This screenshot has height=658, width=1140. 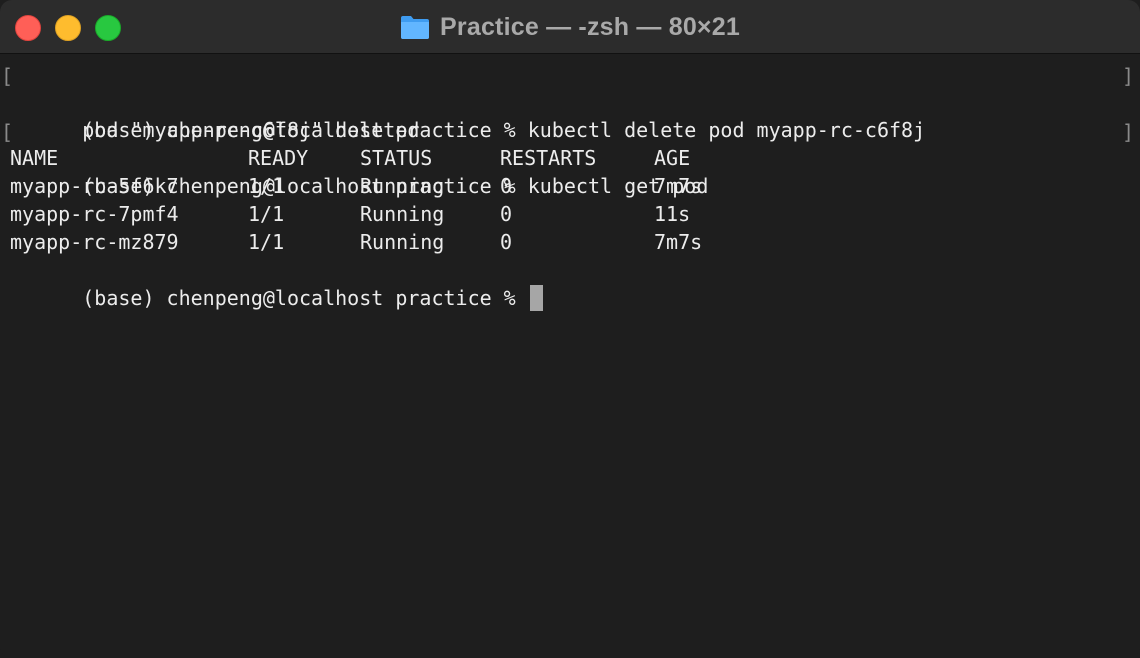 What do you see at coordinates (570, 214) in the screenshot?
I see `table-row: myapp-rc-7pmf4 1/1 Running 0 11s` at bounding box center [570, 214].